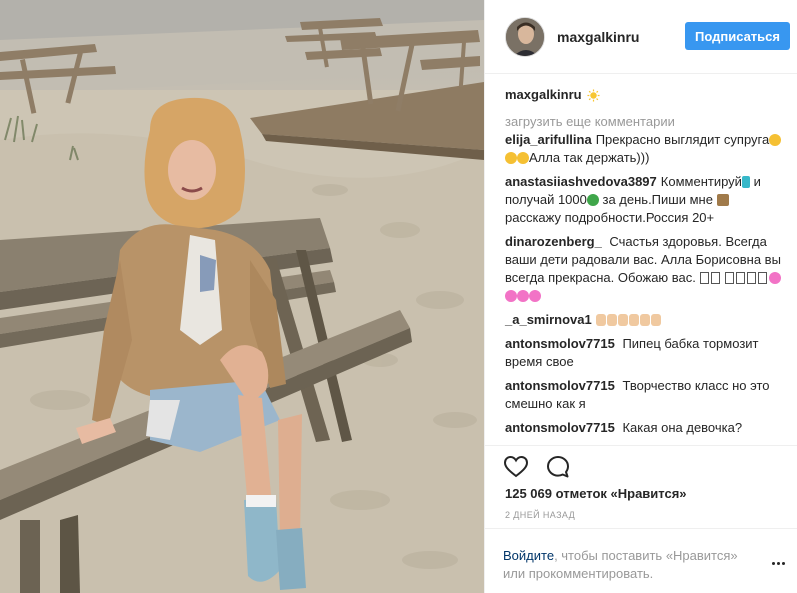 This screenshot has width=797, height=593. Describe the element at coordinates (598, 37) in the screenshot. I see `header-username: maxgalkinru` at that location.